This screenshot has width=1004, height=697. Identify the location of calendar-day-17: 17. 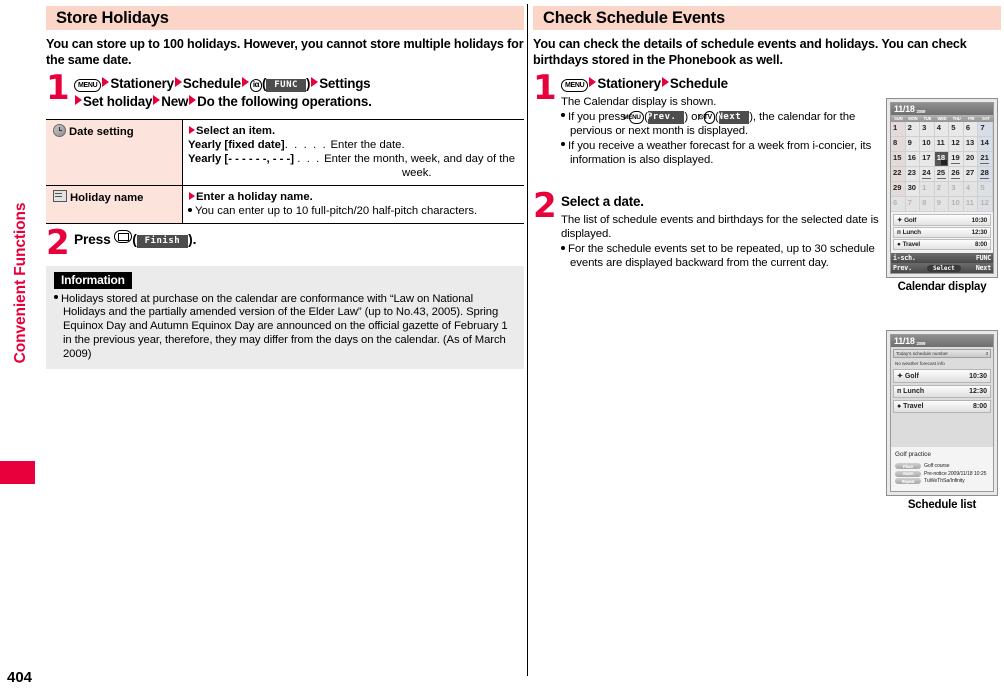
(927, 159).